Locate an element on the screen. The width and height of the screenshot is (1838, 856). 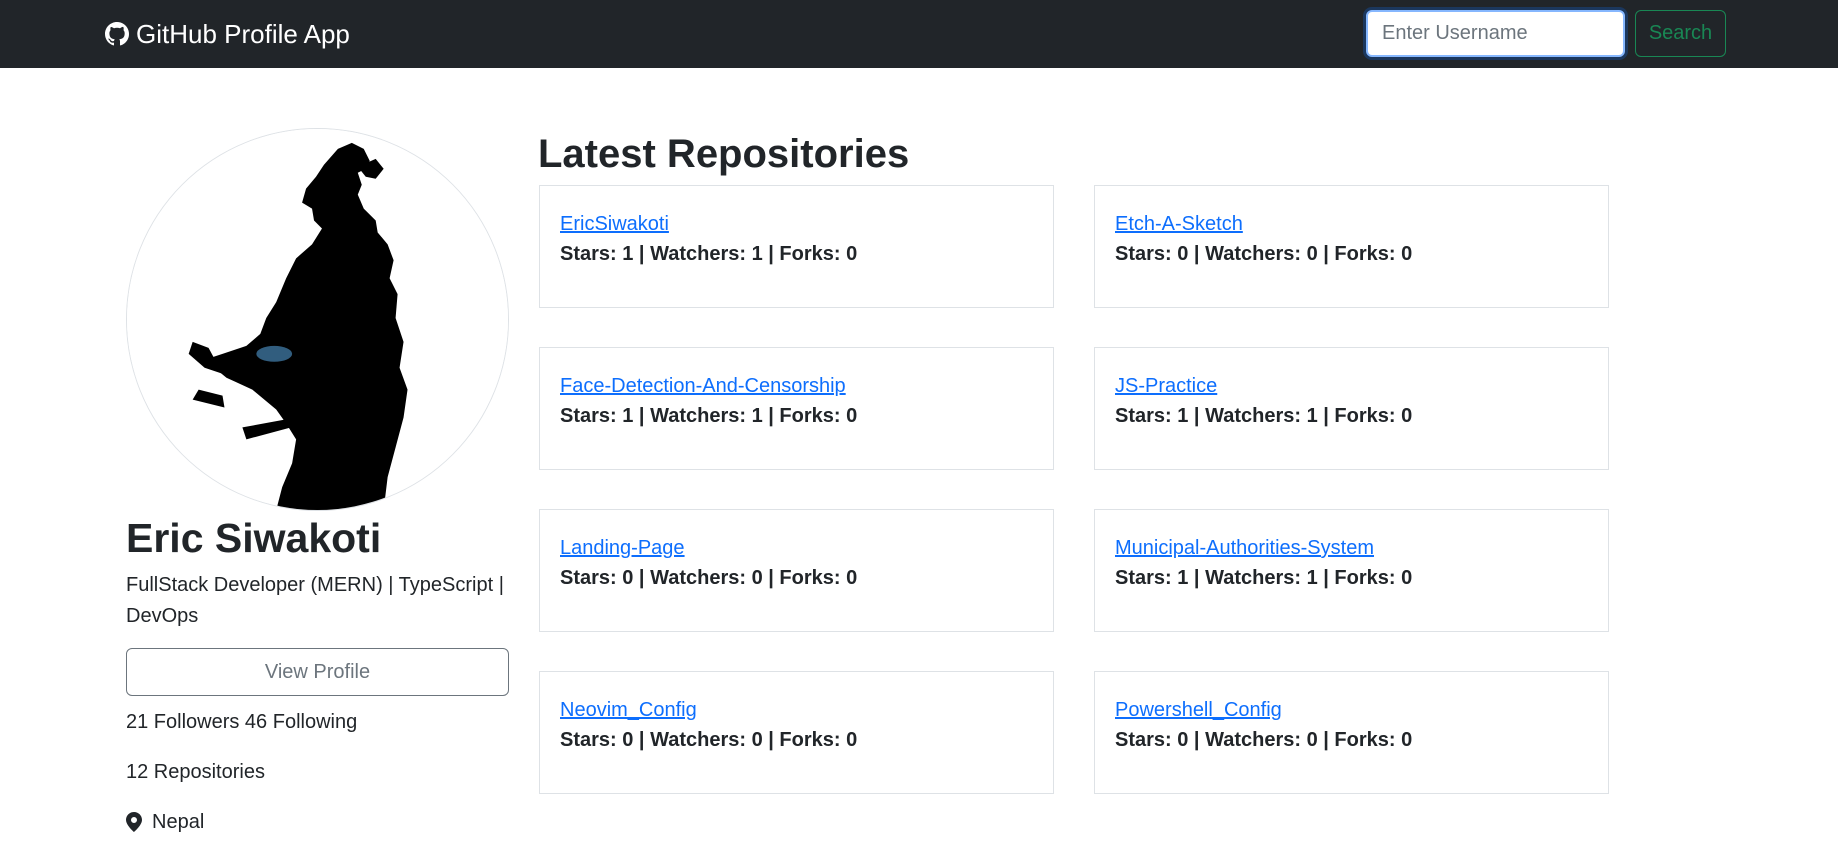
github-icon is located at coordinates (117, 34).